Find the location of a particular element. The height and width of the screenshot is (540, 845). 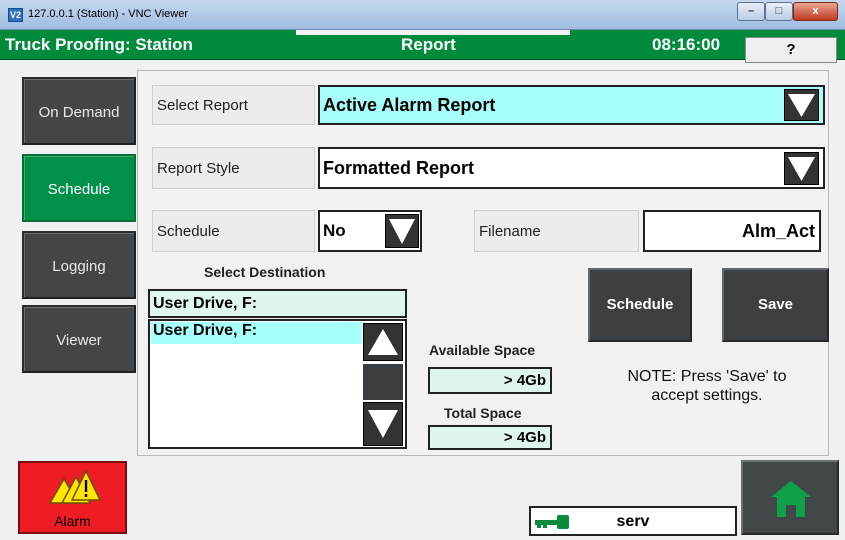

alarm-button: Alarm is located at coordinates (72, 497).